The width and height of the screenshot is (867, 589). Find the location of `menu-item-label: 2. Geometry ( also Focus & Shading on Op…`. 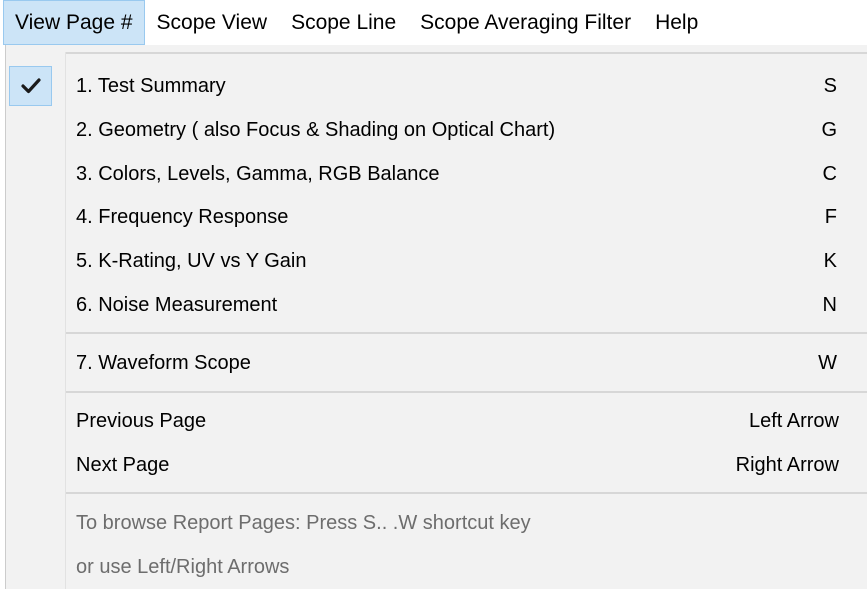

menu-item-label: 2. Geometry ( also Focus & Shading on Op… is located at coordinates (316, 130).